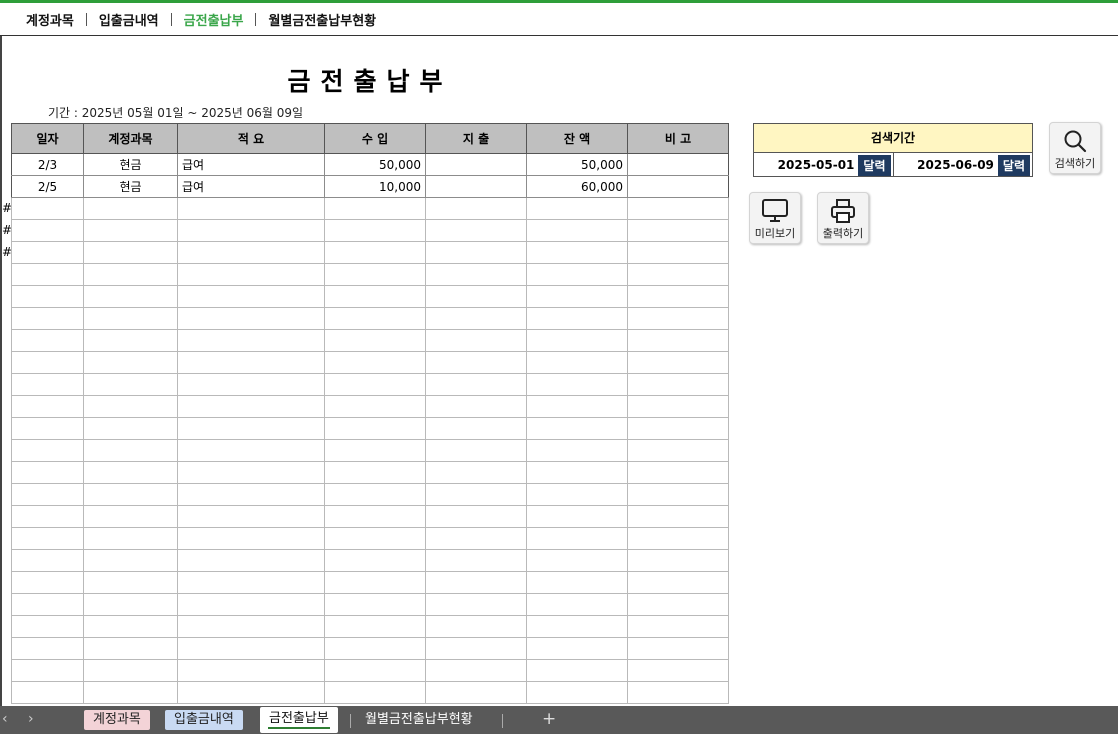 The image size is (1118, 734). I want to click on print-button: 출력하기, so click(843, 218).